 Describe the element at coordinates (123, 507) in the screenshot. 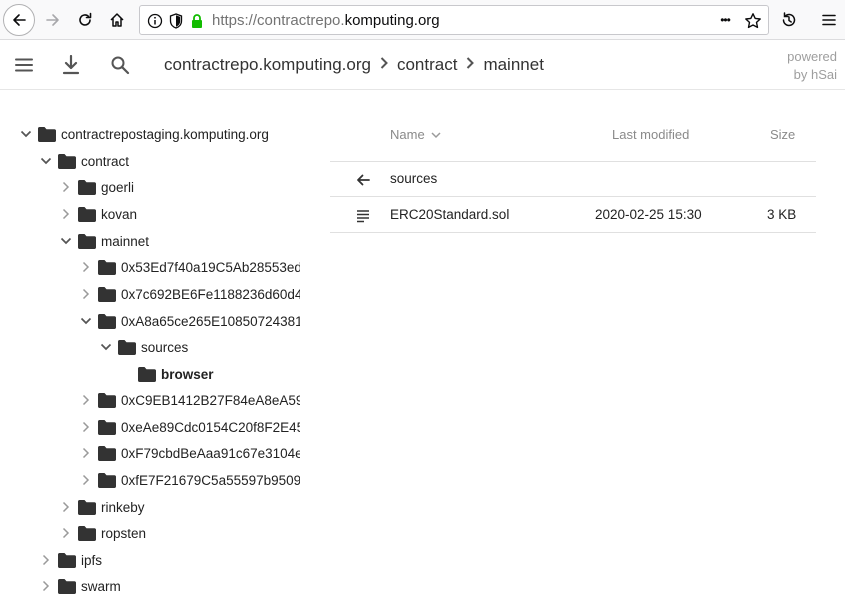

I see `tree-item-label: rinkeby` at that location.